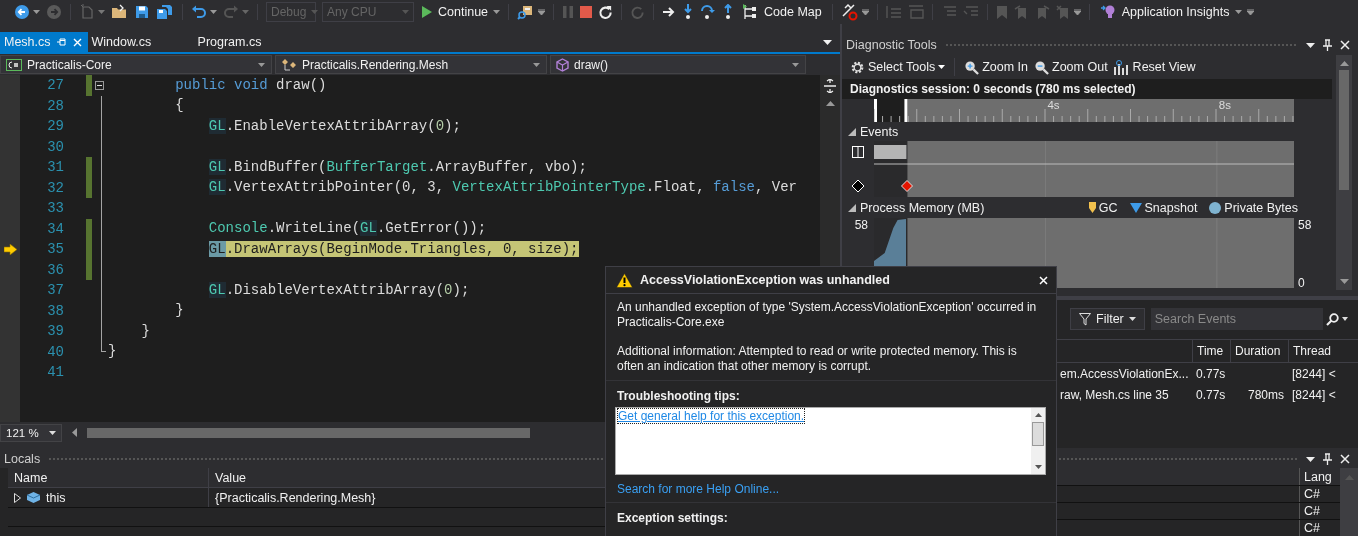 This screenshot has width=1358, height=536. Describe the element at coordinates (1038, 434) in the screenshot. I see `scrollbar-thumb` at that location.